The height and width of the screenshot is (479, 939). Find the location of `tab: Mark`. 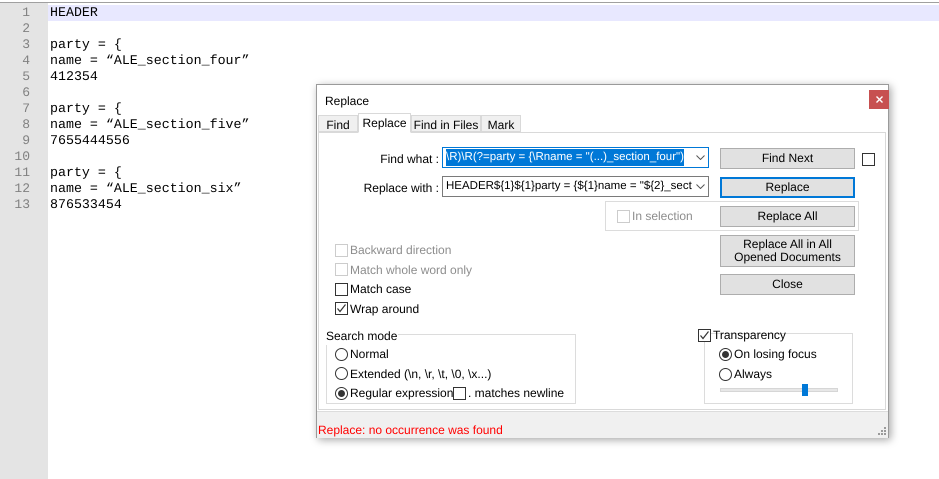

tab: Mark is located at coordinates (501, 123).